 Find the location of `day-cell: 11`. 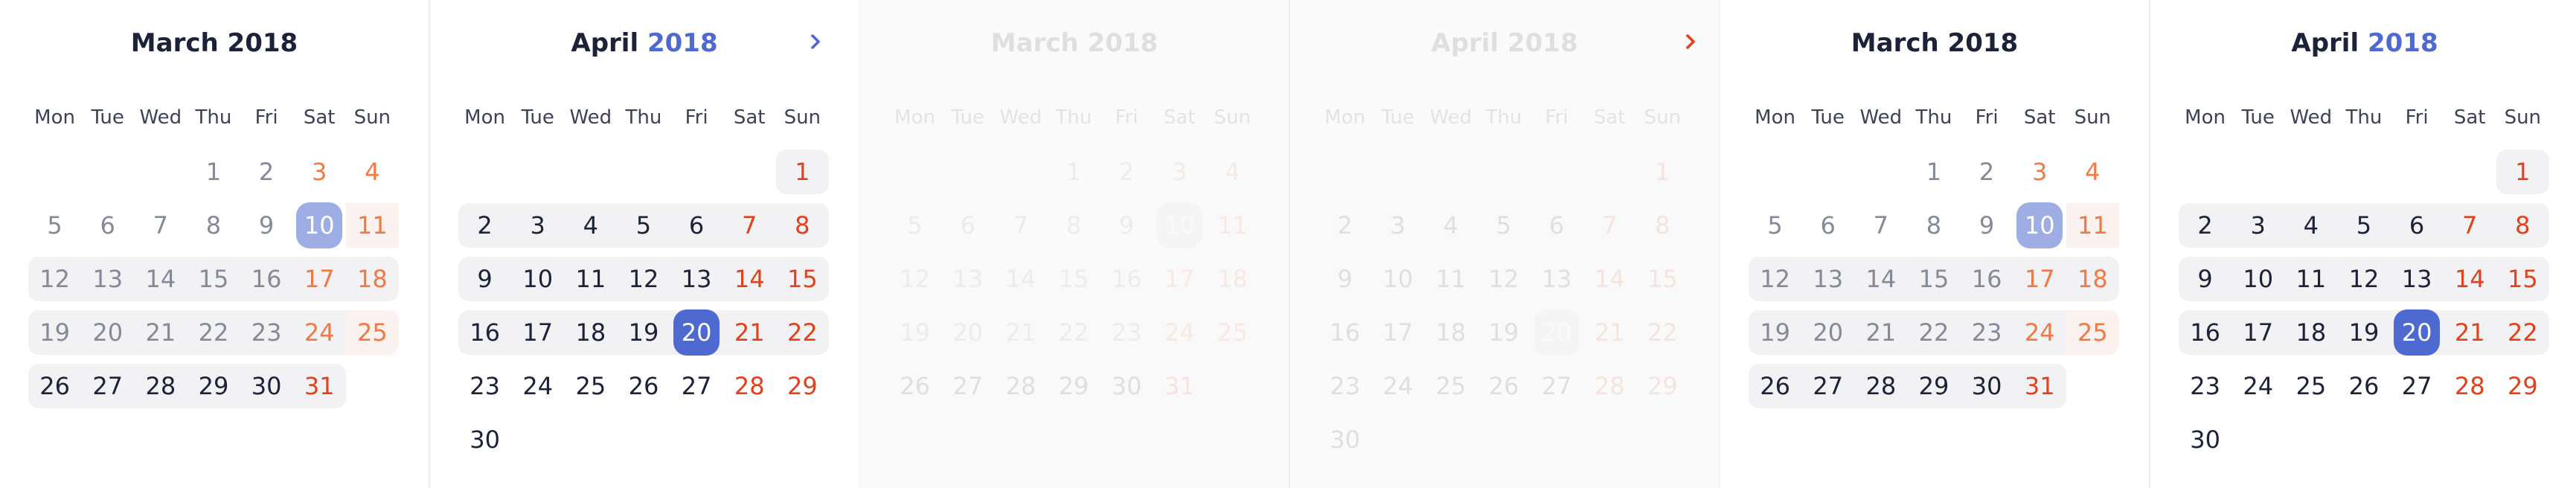

day-cell: 11 is located at coordinates (2092, 225).